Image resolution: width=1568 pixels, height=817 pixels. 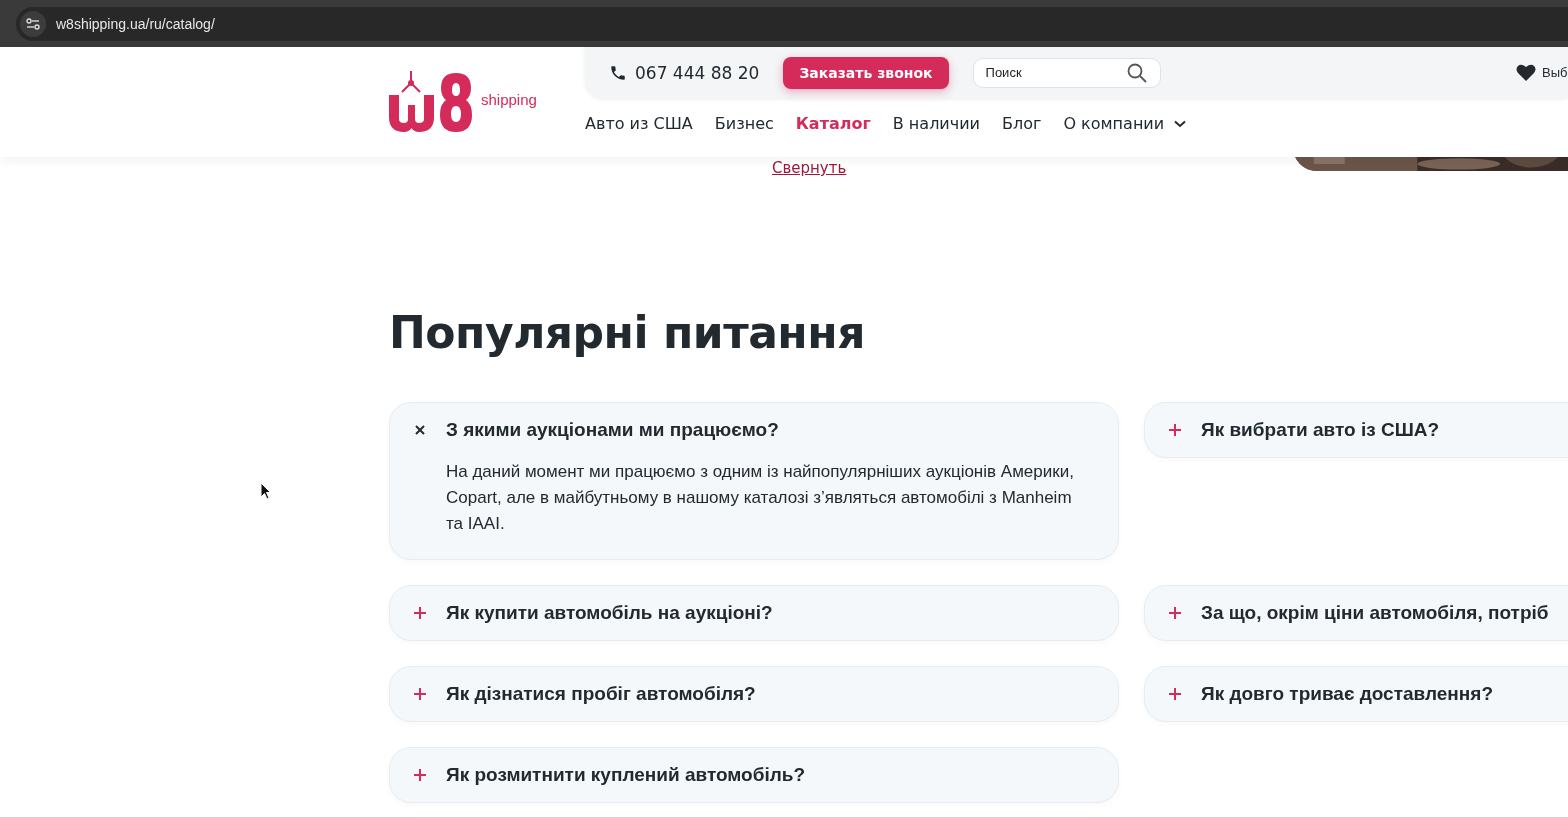 I want to click on faq-question: Як купити автомобіль на аукціоні?, so click(x=609, y=613).